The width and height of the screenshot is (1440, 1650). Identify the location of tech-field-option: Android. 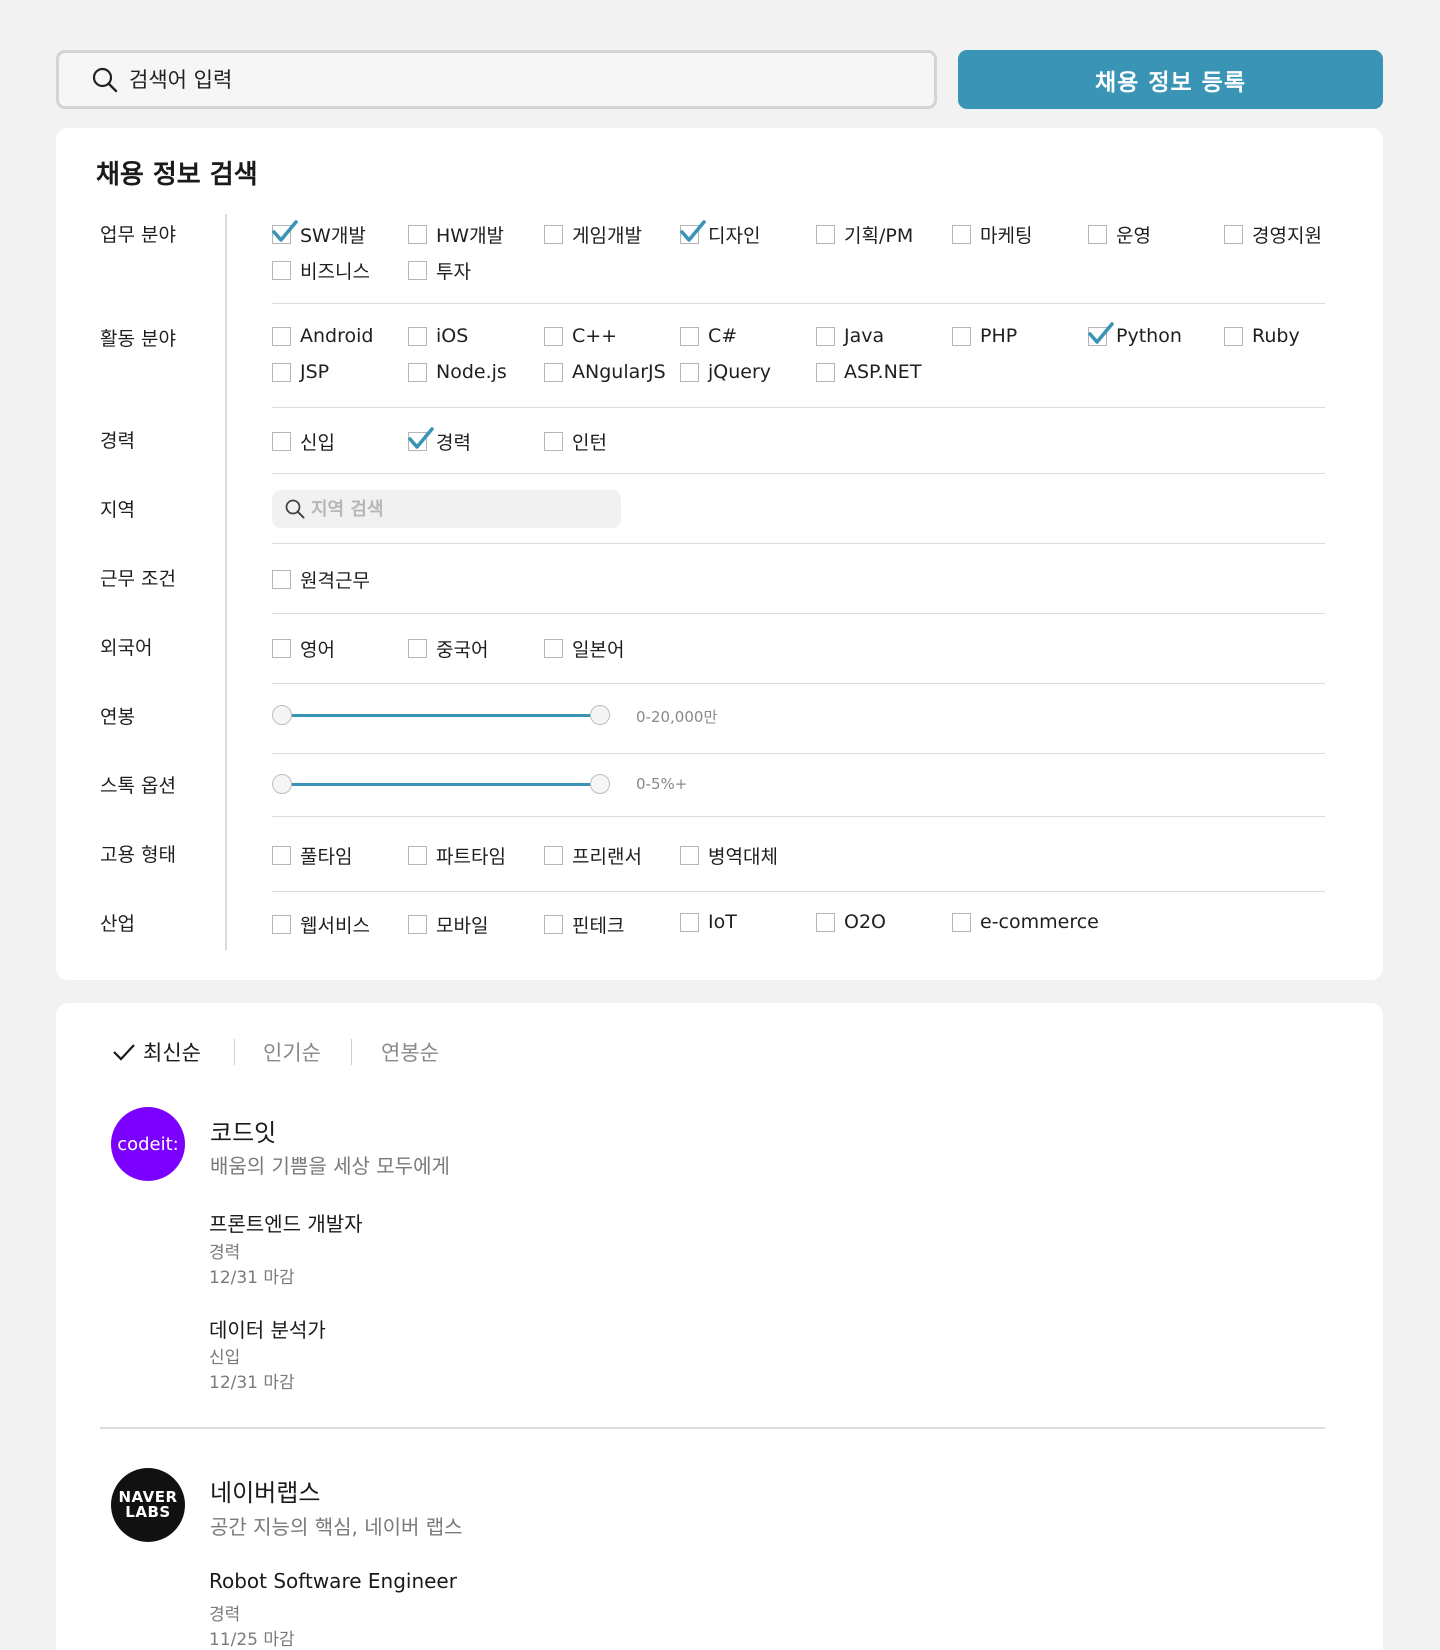
(322, 336).